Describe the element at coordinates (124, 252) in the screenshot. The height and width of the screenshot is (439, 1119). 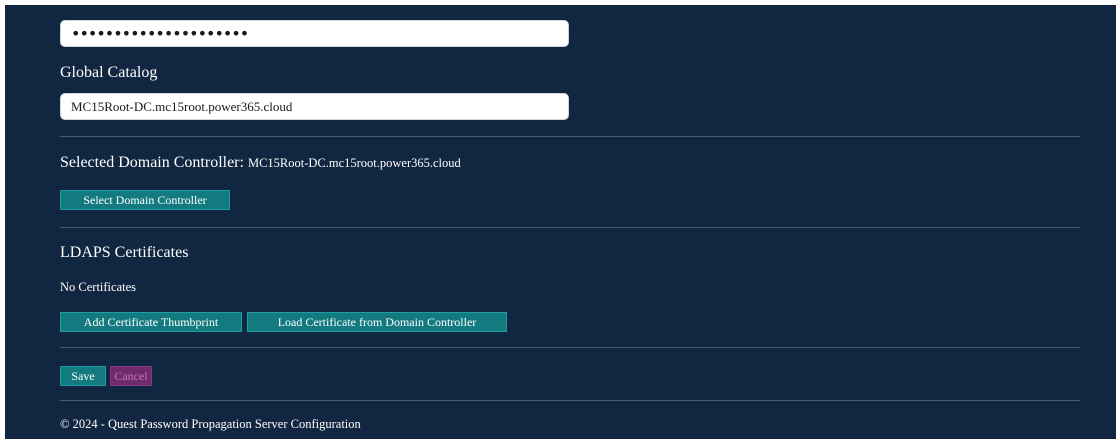
I see `ldaps-certificates-title: LDAPS Certificates` at that location.